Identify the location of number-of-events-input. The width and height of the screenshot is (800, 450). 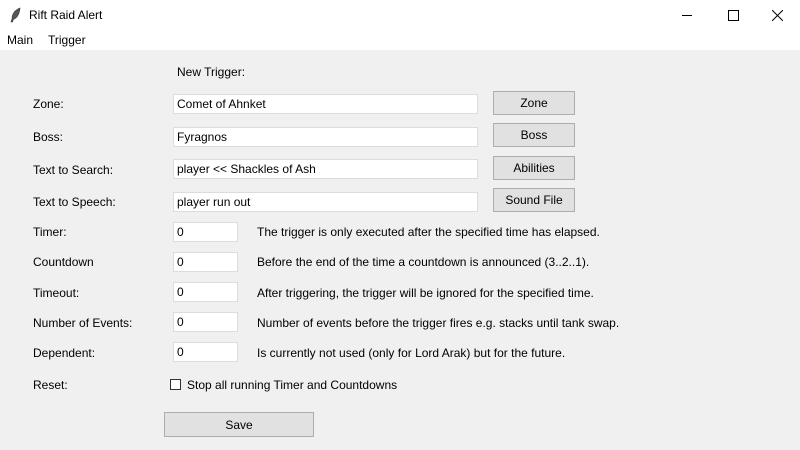
(205, 322).